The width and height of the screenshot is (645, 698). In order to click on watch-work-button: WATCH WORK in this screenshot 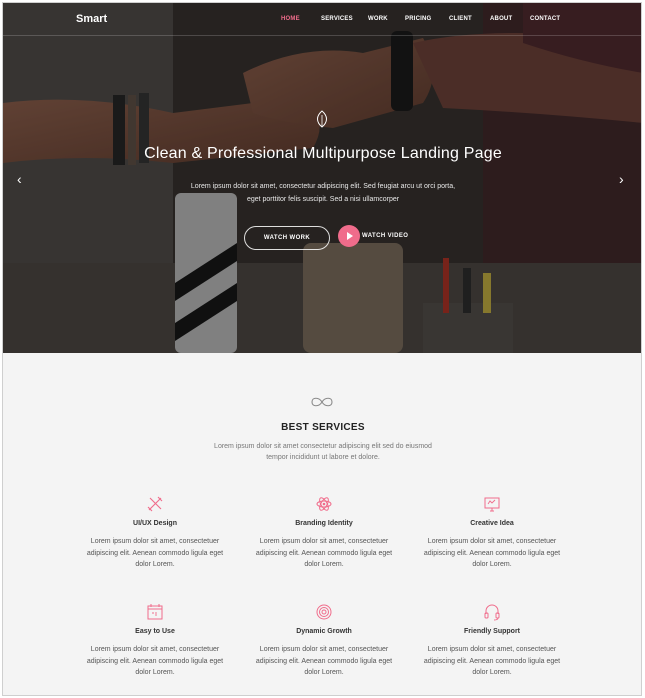, I will do `click(287, 238)`.